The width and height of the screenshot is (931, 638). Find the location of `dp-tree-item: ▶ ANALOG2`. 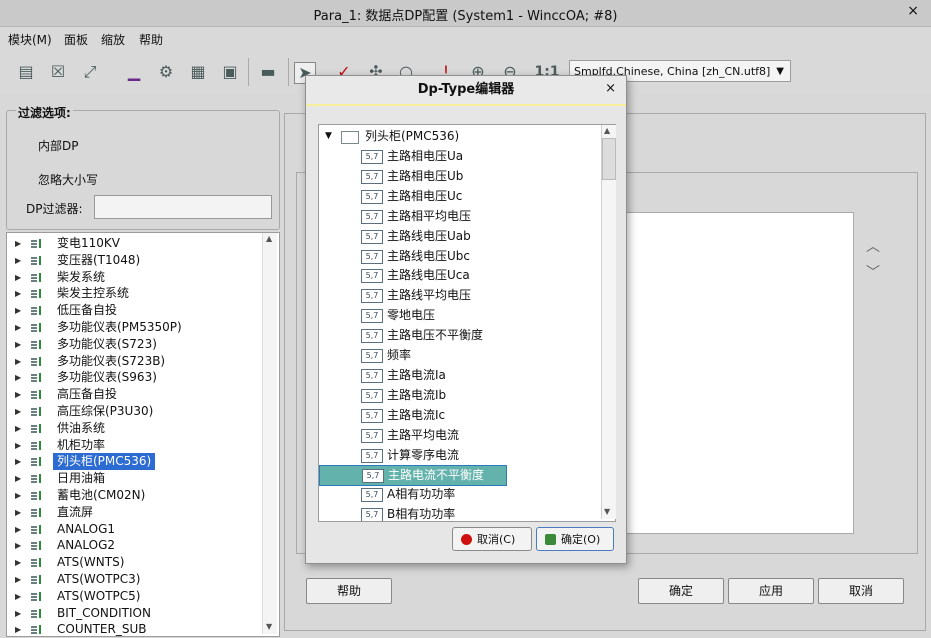

dp-tree-item: ▶ ANALOG2 is located at coordinates (142, 545).